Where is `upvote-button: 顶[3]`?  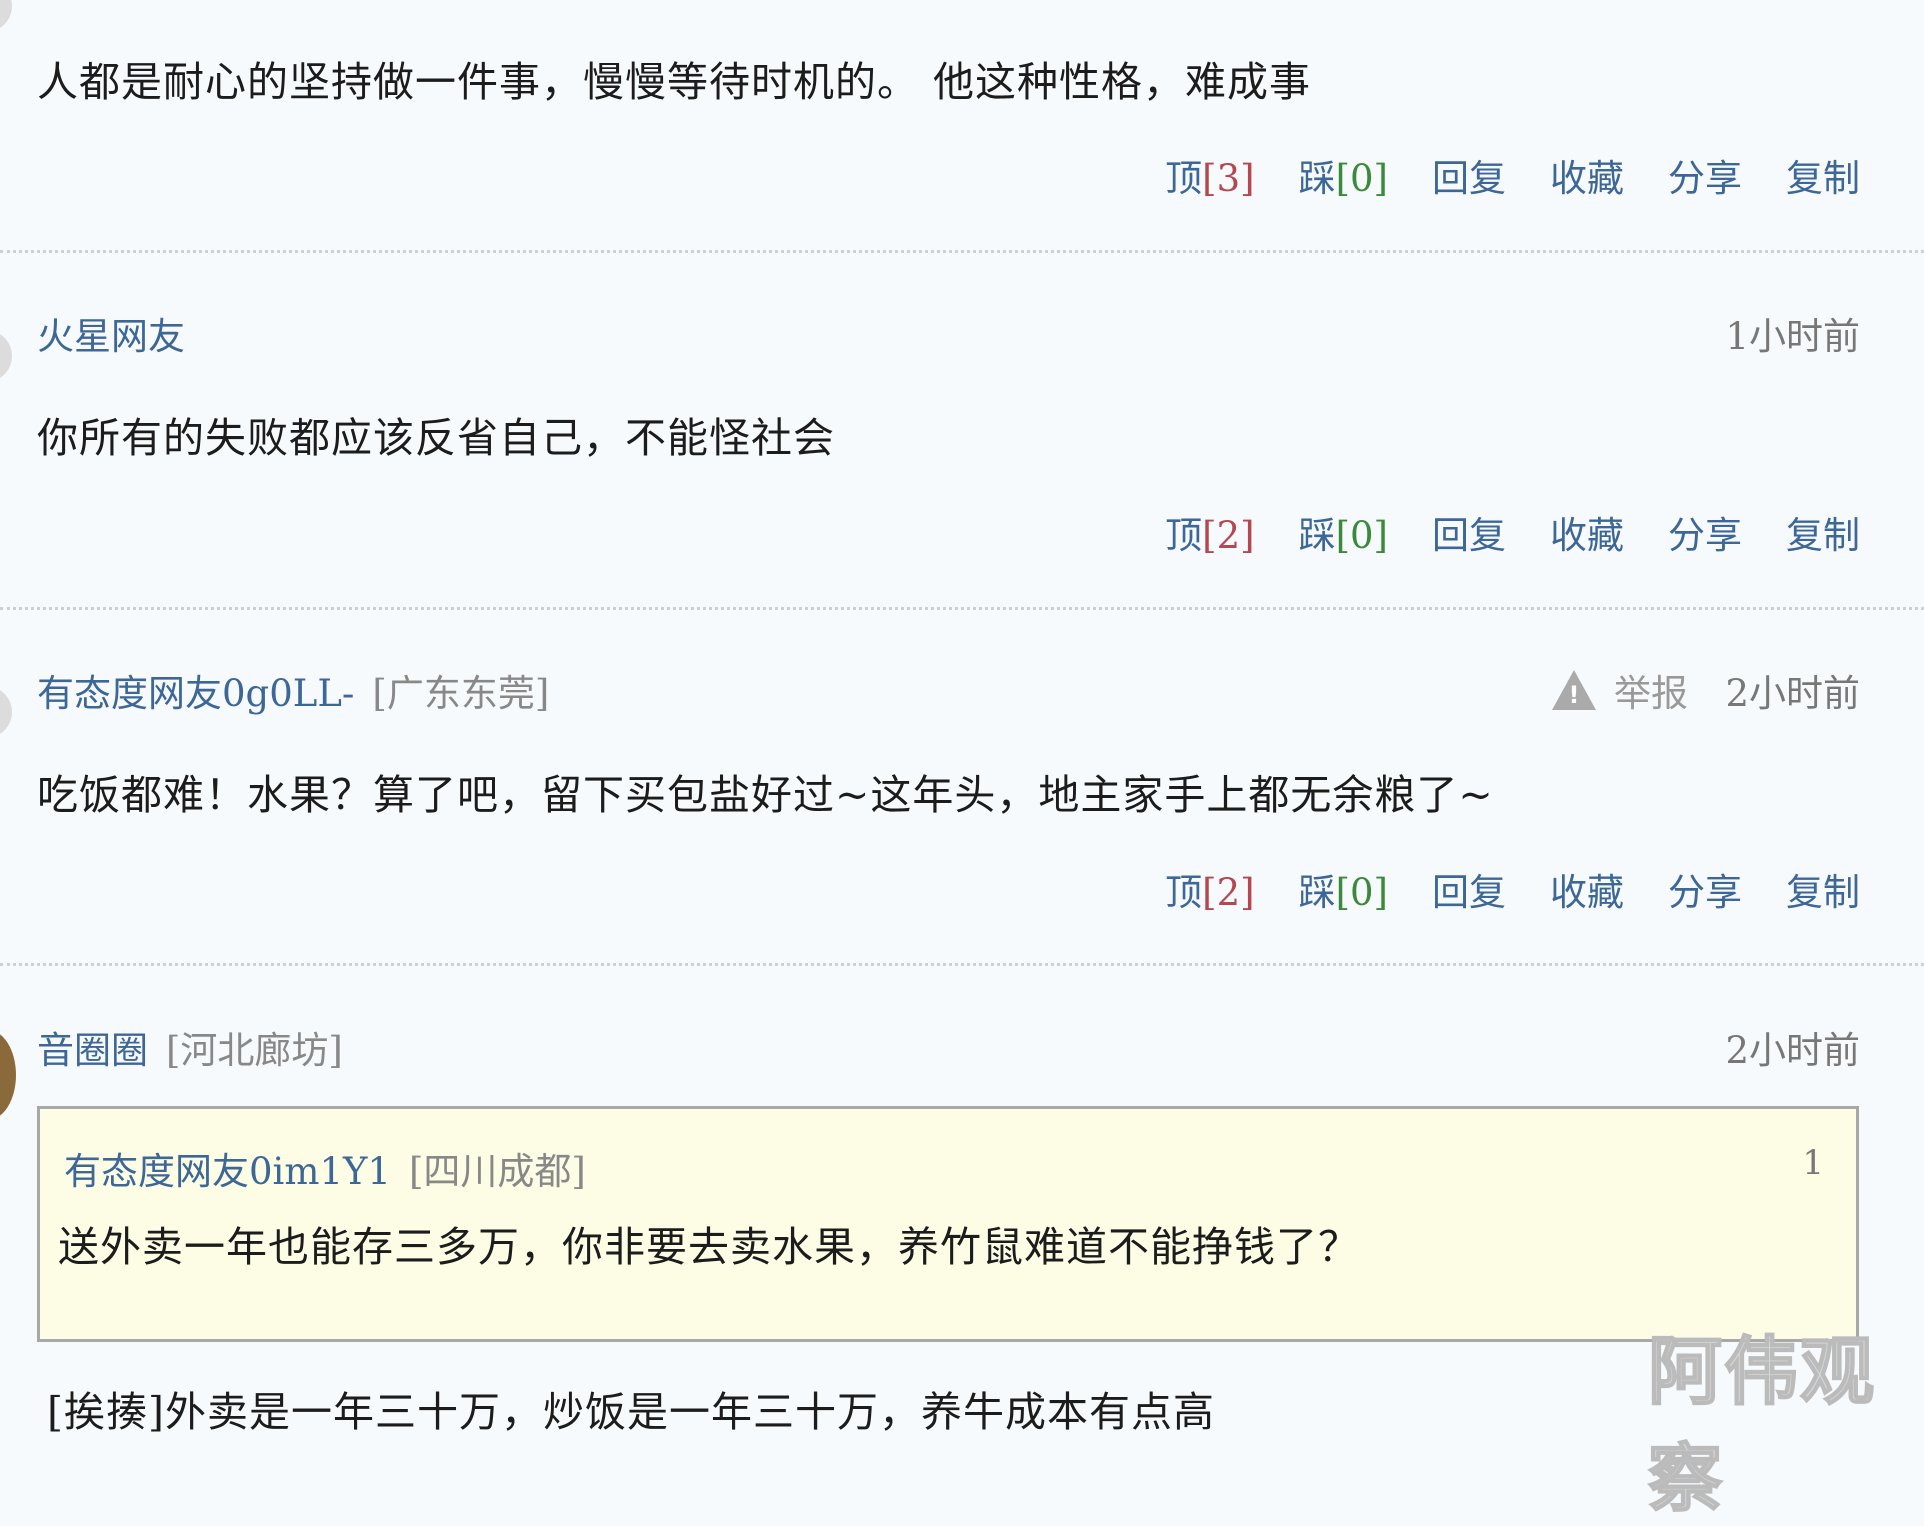 upvote-button: 顶[3] is located at coordinates (1209, 178).